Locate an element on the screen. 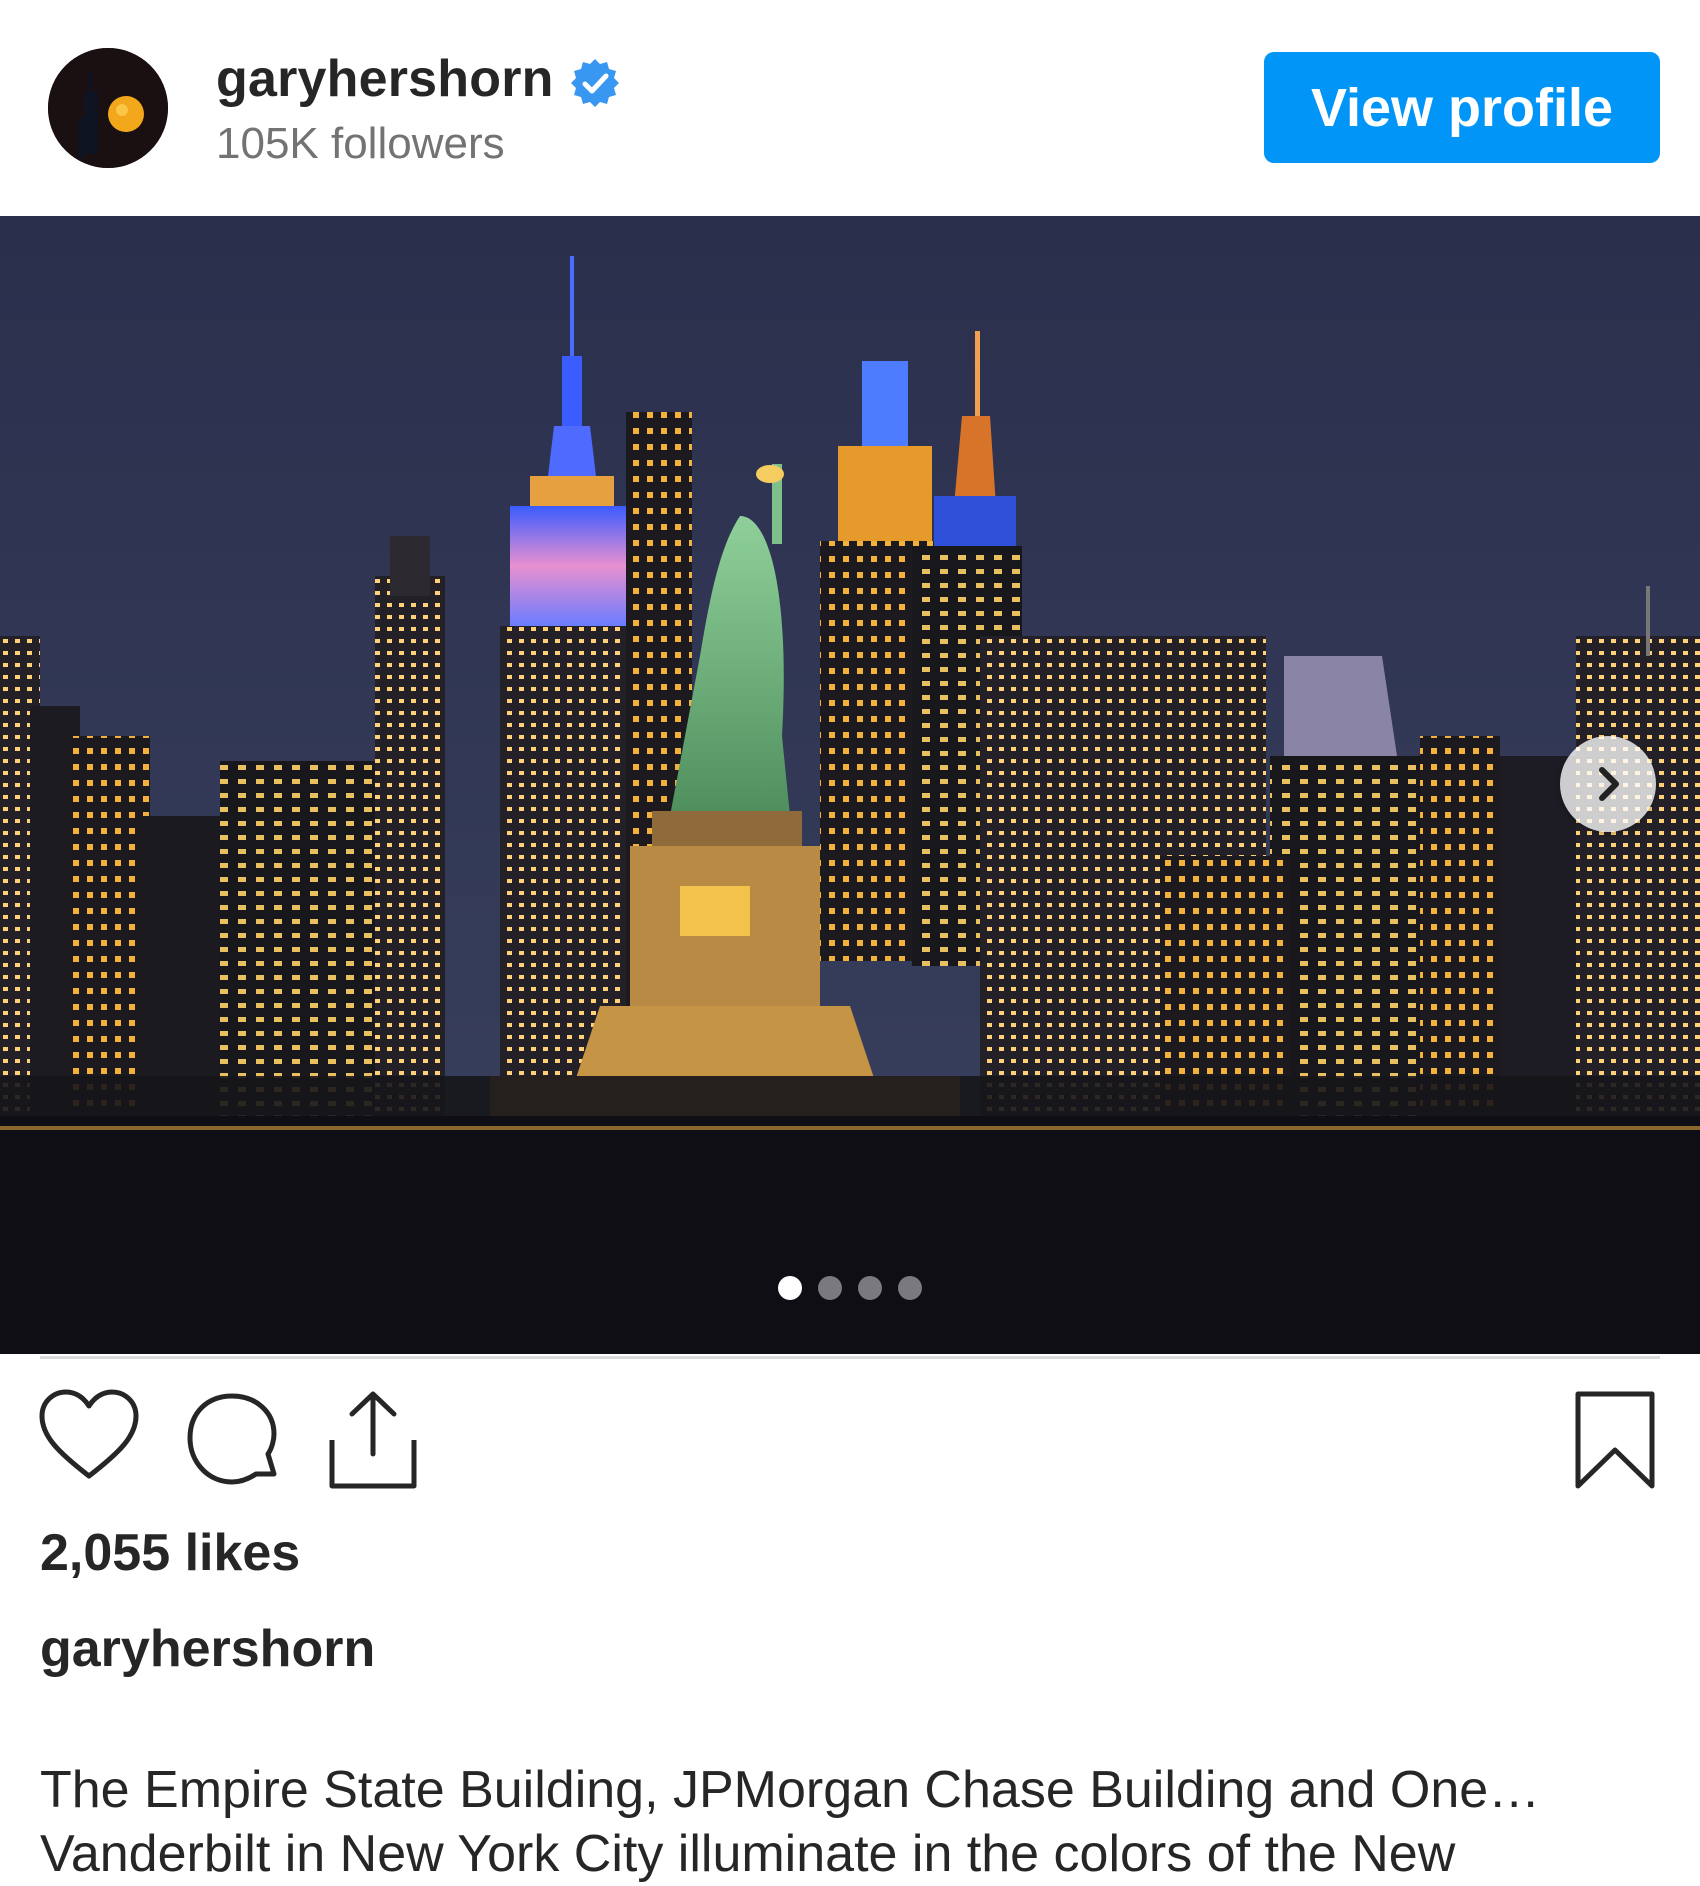 The height and width of the screenshot is (1886, 1700). carousel-indicator is located at coordinates (850, 1288).